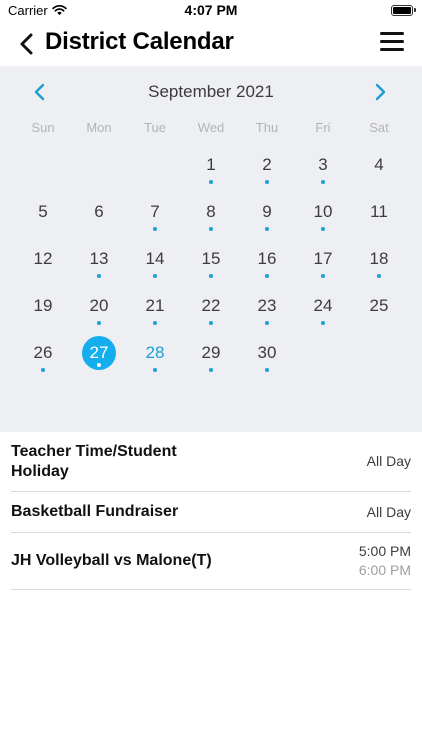 The image size is (422, 750). I want to click on menu-button, so click(392, 43).